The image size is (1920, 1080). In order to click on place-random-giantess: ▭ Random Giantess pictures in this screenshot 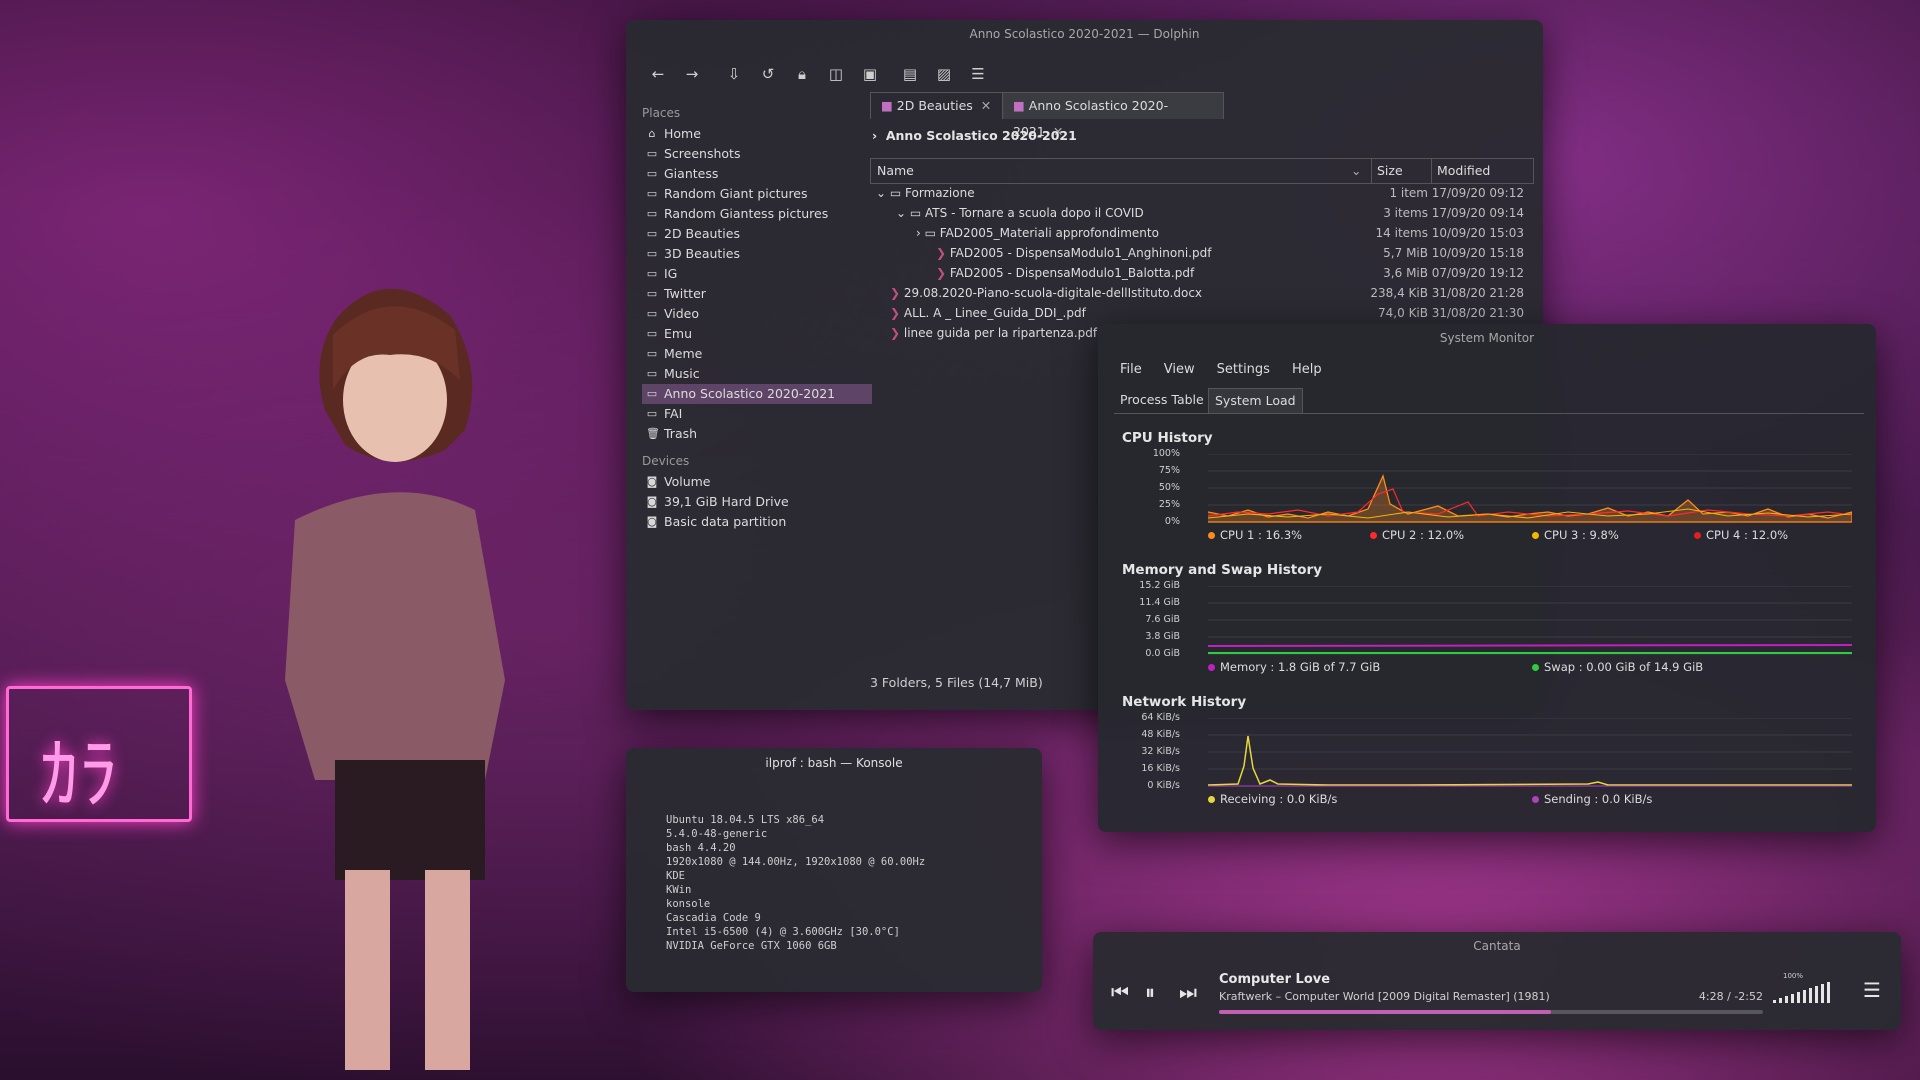, I will do `click(757, 214)`.